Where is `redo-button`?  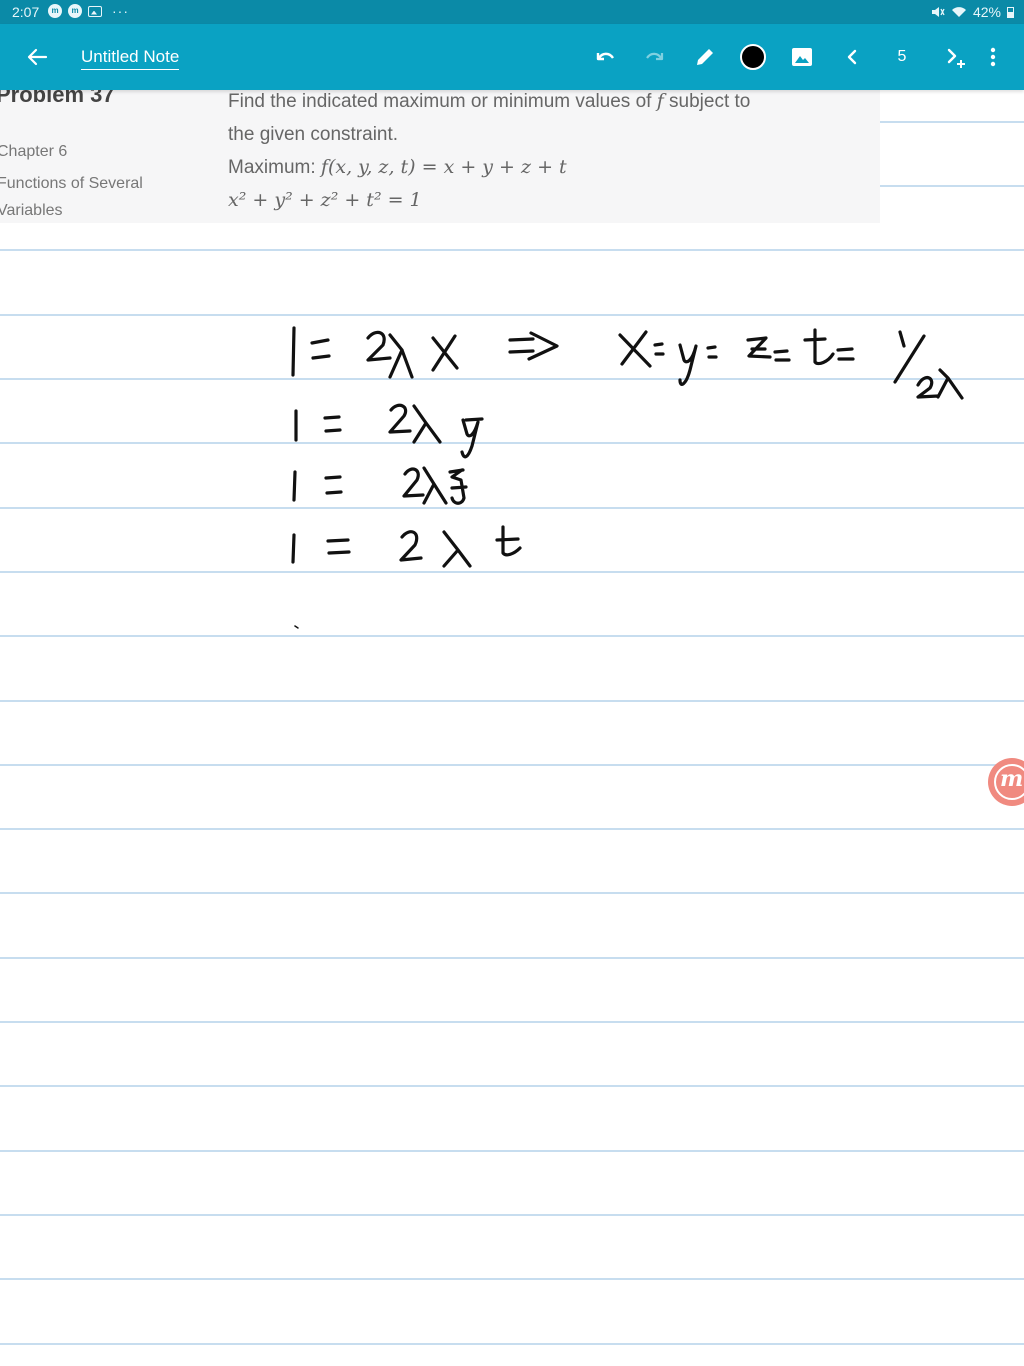 redo-button is located at coordinates (655, 57).